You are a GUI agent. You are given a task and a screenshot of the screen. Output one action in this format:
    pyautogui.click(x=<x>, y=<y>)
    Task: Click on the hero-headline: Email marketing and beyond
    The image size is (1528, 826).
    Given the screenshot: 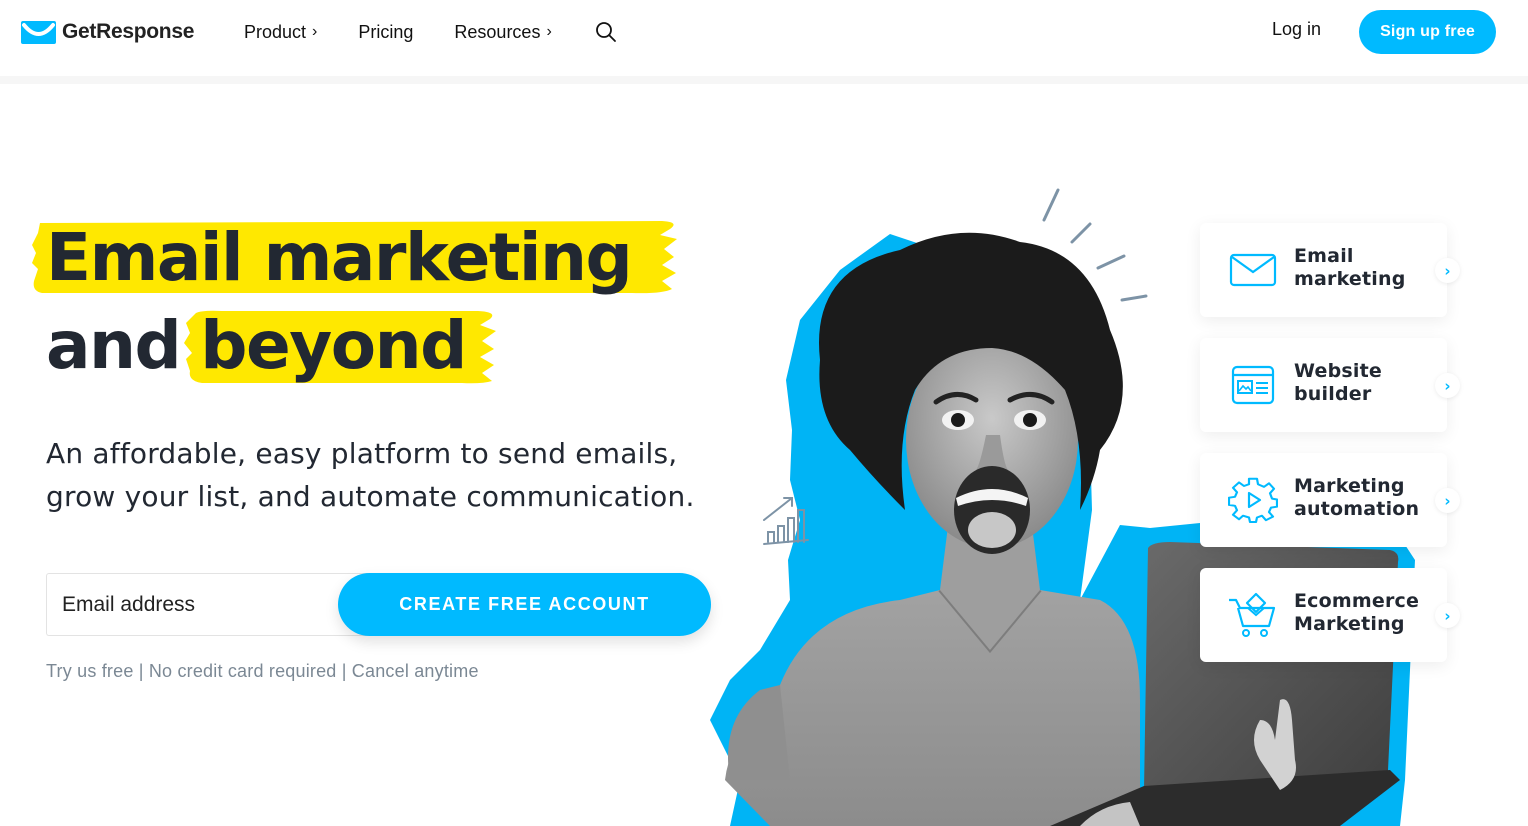 What is the action you would take?
    pyautogui.click(x=339, y=302)
    